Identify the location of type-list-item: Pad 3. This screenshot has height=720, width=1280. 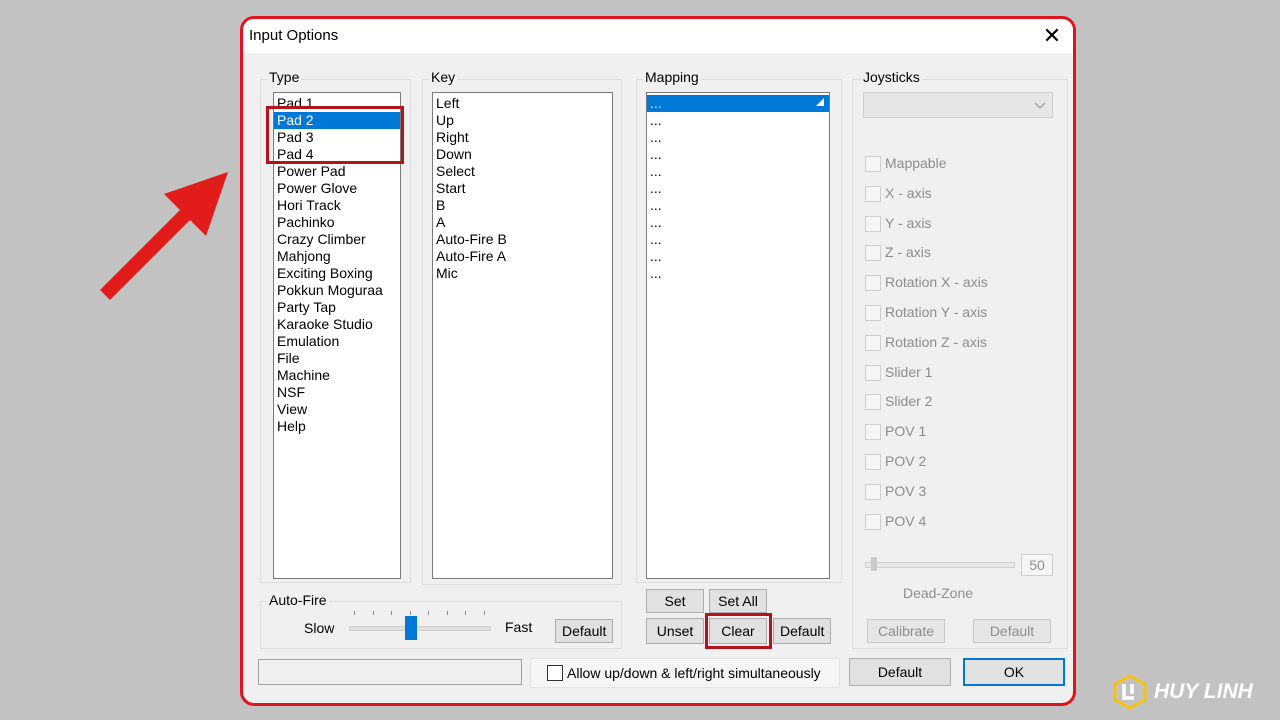
(337, 137).